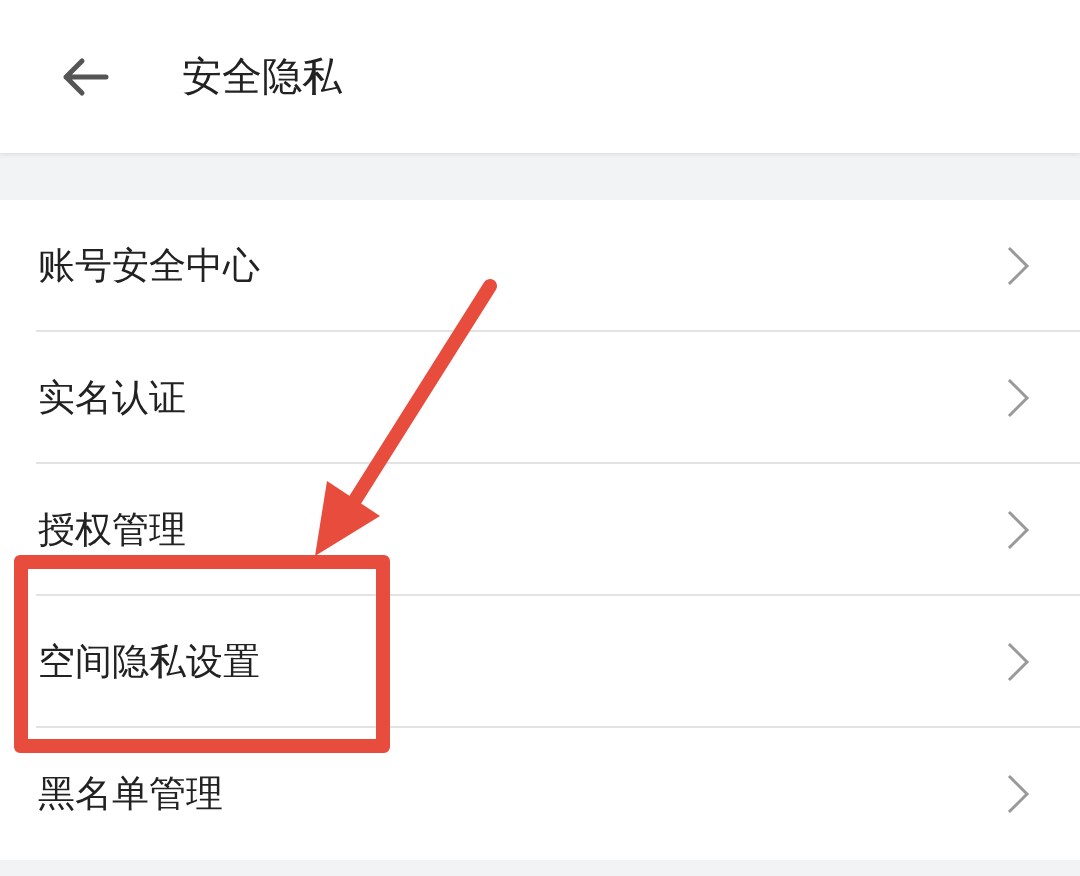 The image size is (1080, 876). I want to click on item-label: 账号安全中心, so click(149, 266).